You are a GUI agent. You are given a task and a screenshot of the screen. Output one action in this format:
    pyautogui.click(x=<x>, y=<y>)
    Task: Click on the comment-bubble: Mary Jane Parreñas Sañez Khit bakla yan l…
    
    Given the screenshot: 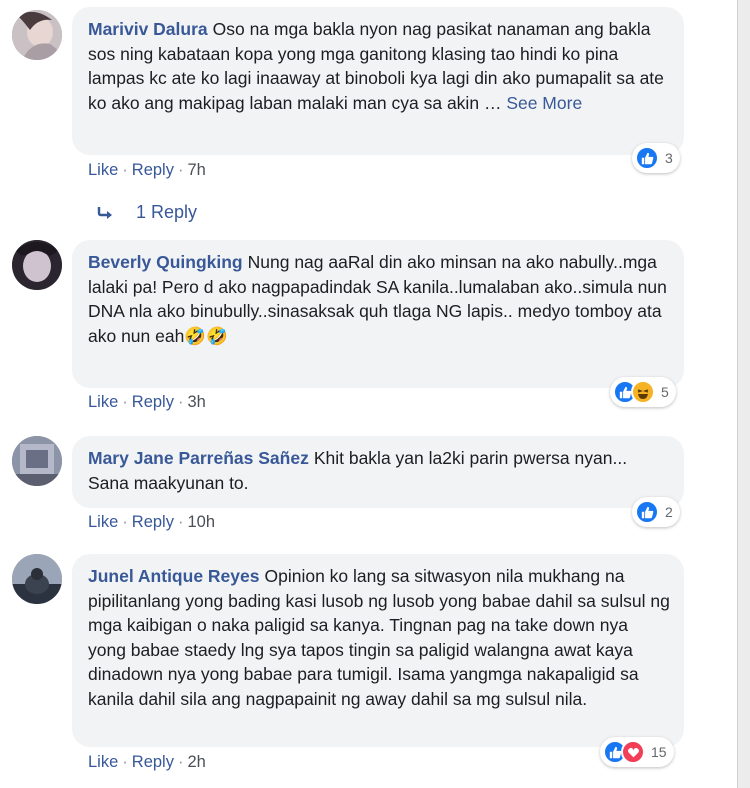 What is the action you would take?
    pyautogui.click(x=378, y=472)
    